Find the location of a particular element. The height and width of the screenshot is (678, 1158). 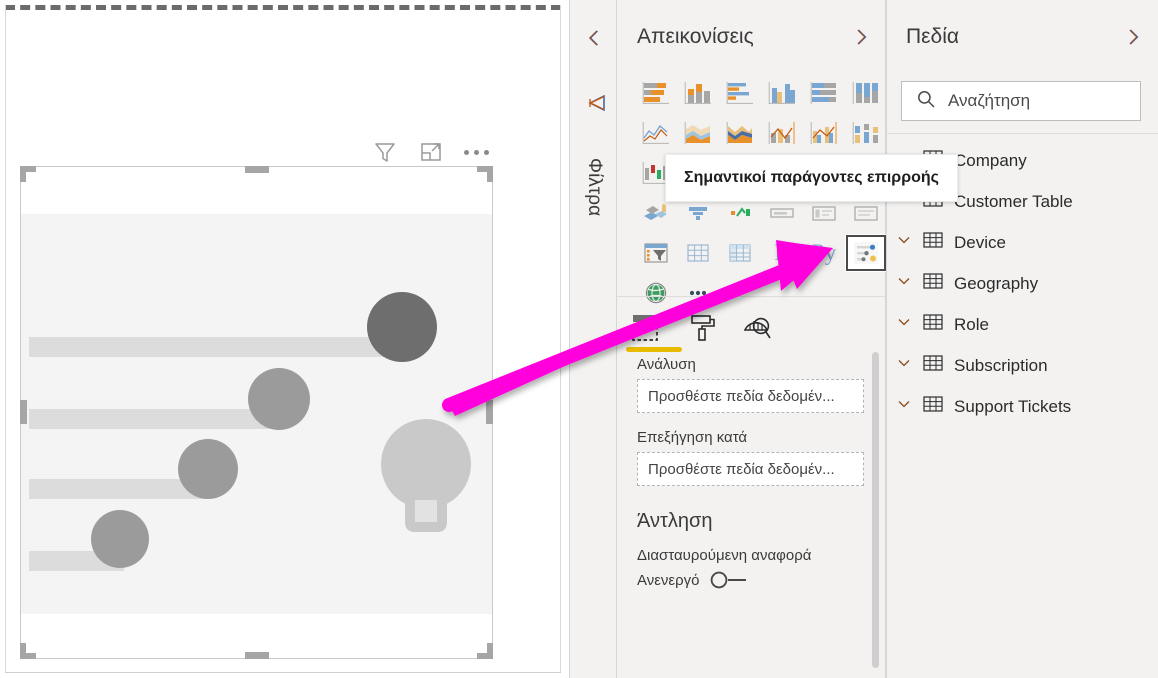

drillthrough-title: Άντληση is located at coordinates (675, 521).